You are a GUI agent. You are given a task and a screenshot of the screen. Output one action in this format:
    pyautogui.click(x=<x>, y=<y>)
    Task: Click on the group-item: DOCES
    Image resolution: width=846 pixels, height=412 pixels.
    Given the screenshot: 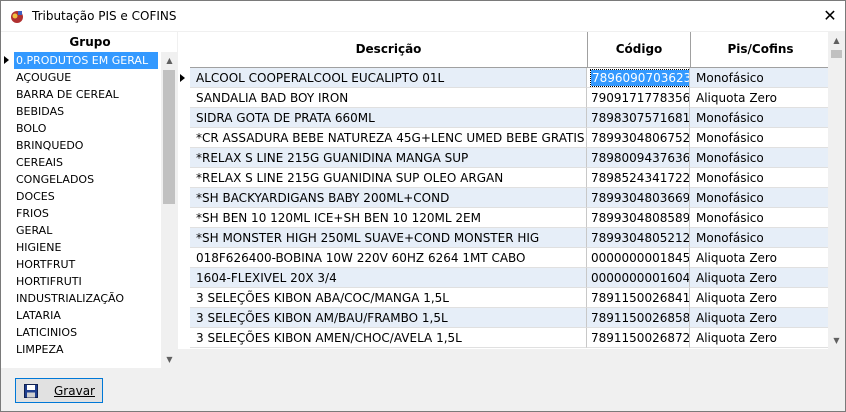 What is the action you would take?
    pyautogui.click(x=81, y=196)
    